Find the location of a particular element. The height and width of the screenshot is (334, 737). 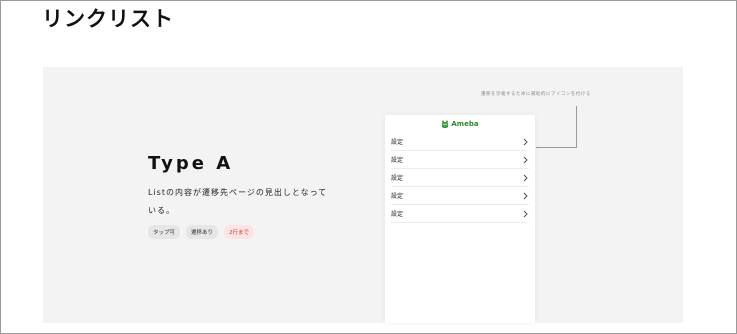

tag-max-lines: 2行まで is located at coordinates (239, 232).